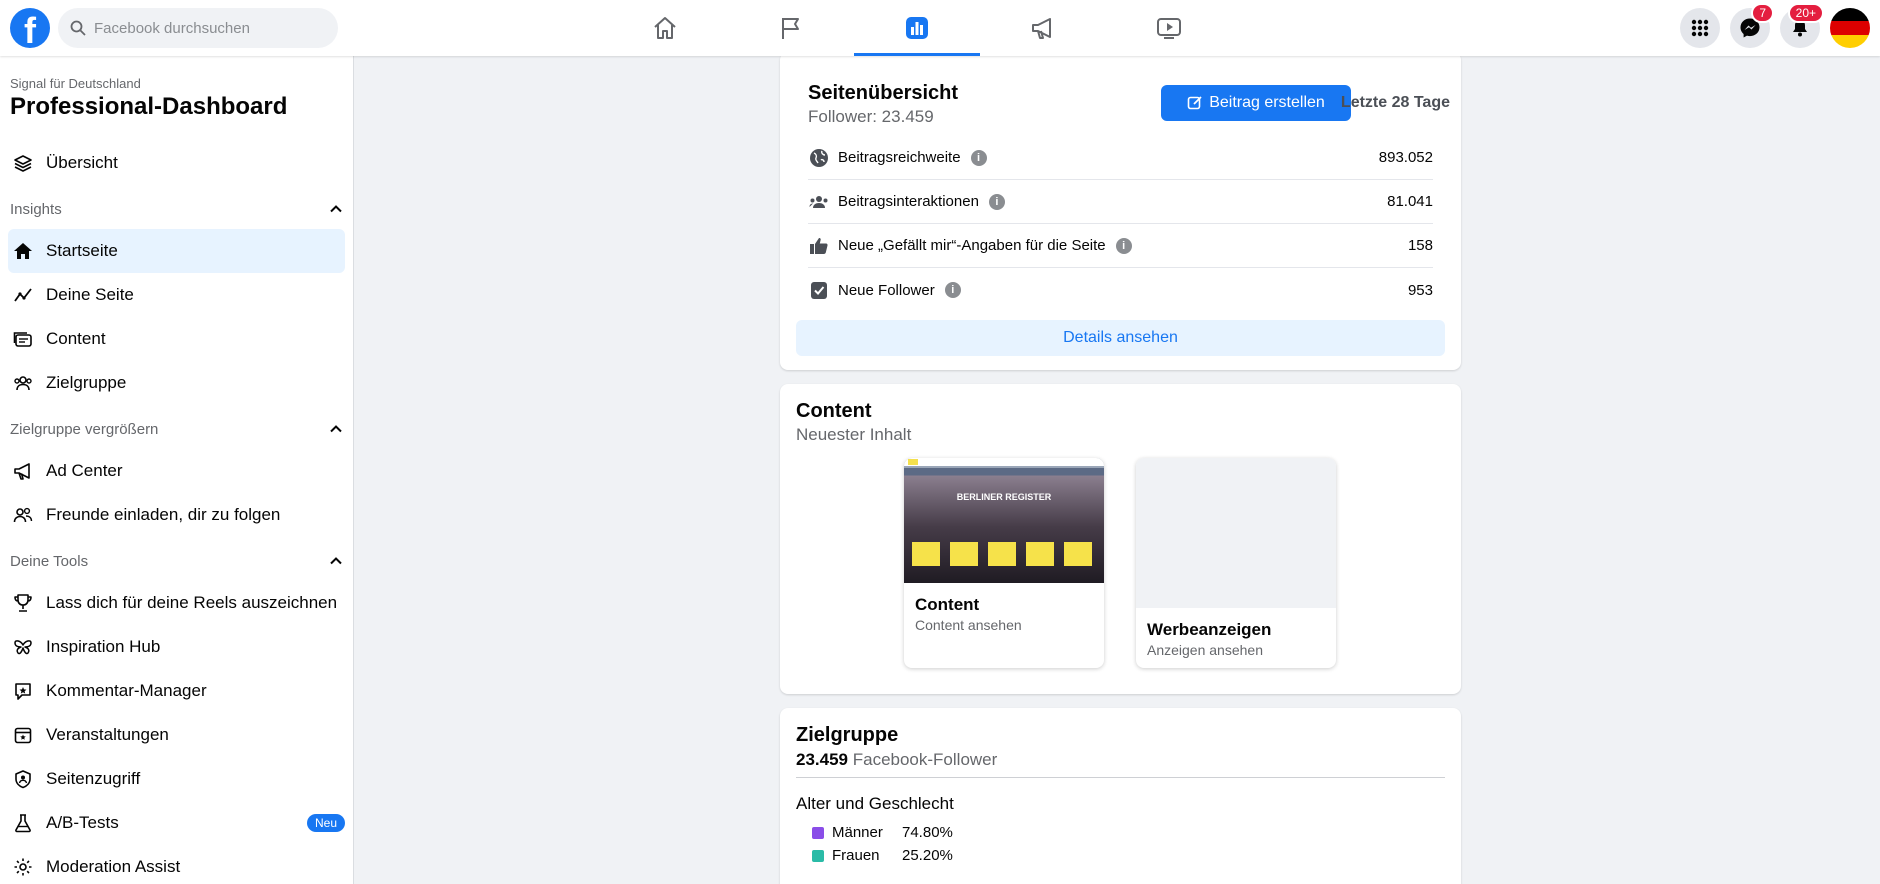  I want to click on thumbs-up-icon, so click(819, 246).